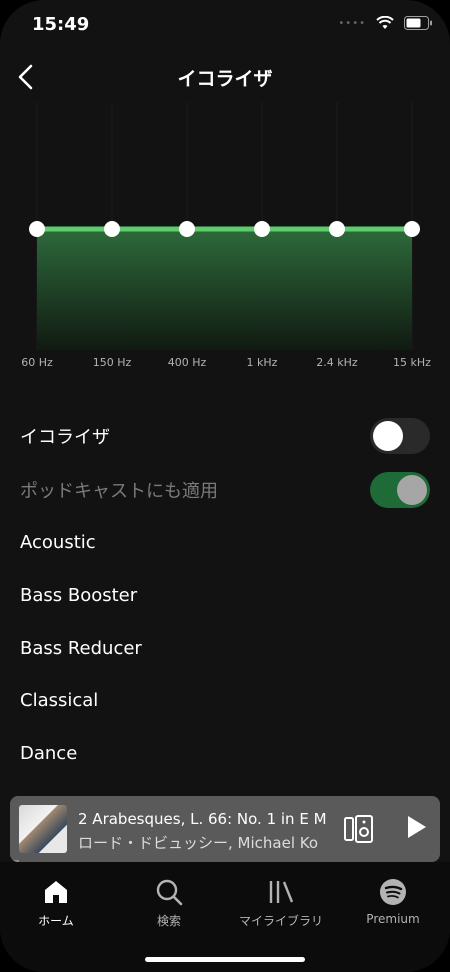 The height and width of the screenshot is (972, 450). Describe the element at coordinates (337, 362) in the screenshot. I see `frequency-label: 2.4 kHz` at that location.